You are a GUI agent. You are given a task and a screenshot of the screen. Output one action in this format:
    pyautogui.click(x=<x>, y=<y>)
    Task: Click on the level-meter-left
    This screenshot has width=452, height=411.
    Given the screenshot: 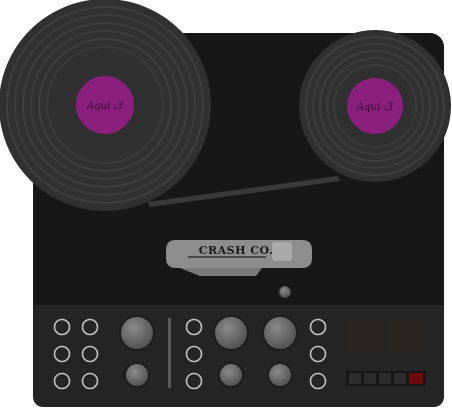 What is the action you would take?
    pyautogui.click(x=365, y=336)
    